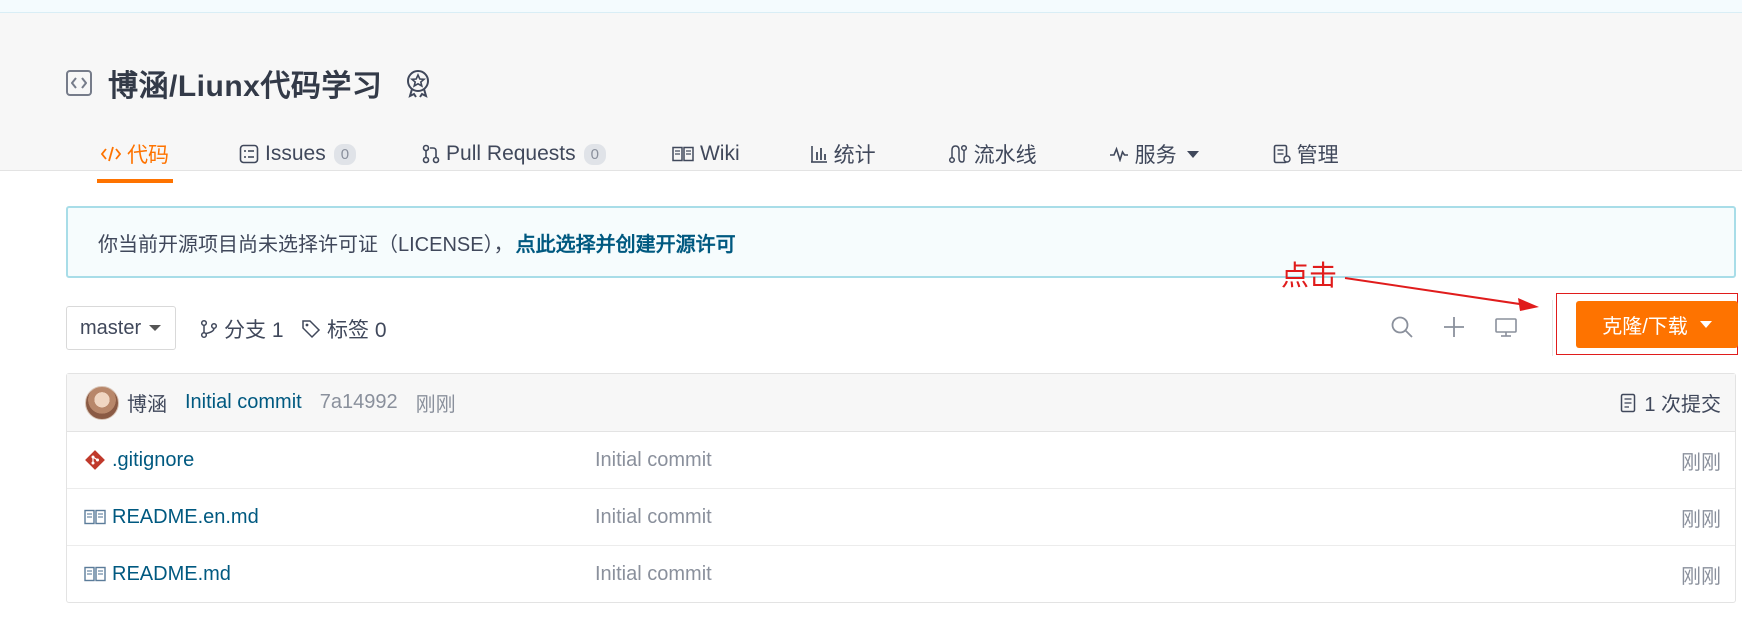 This screenshot has width=1742, height=618. Describe the element at coordinates (311, 329) in the screenshot. I see `tag-icon` at that location.